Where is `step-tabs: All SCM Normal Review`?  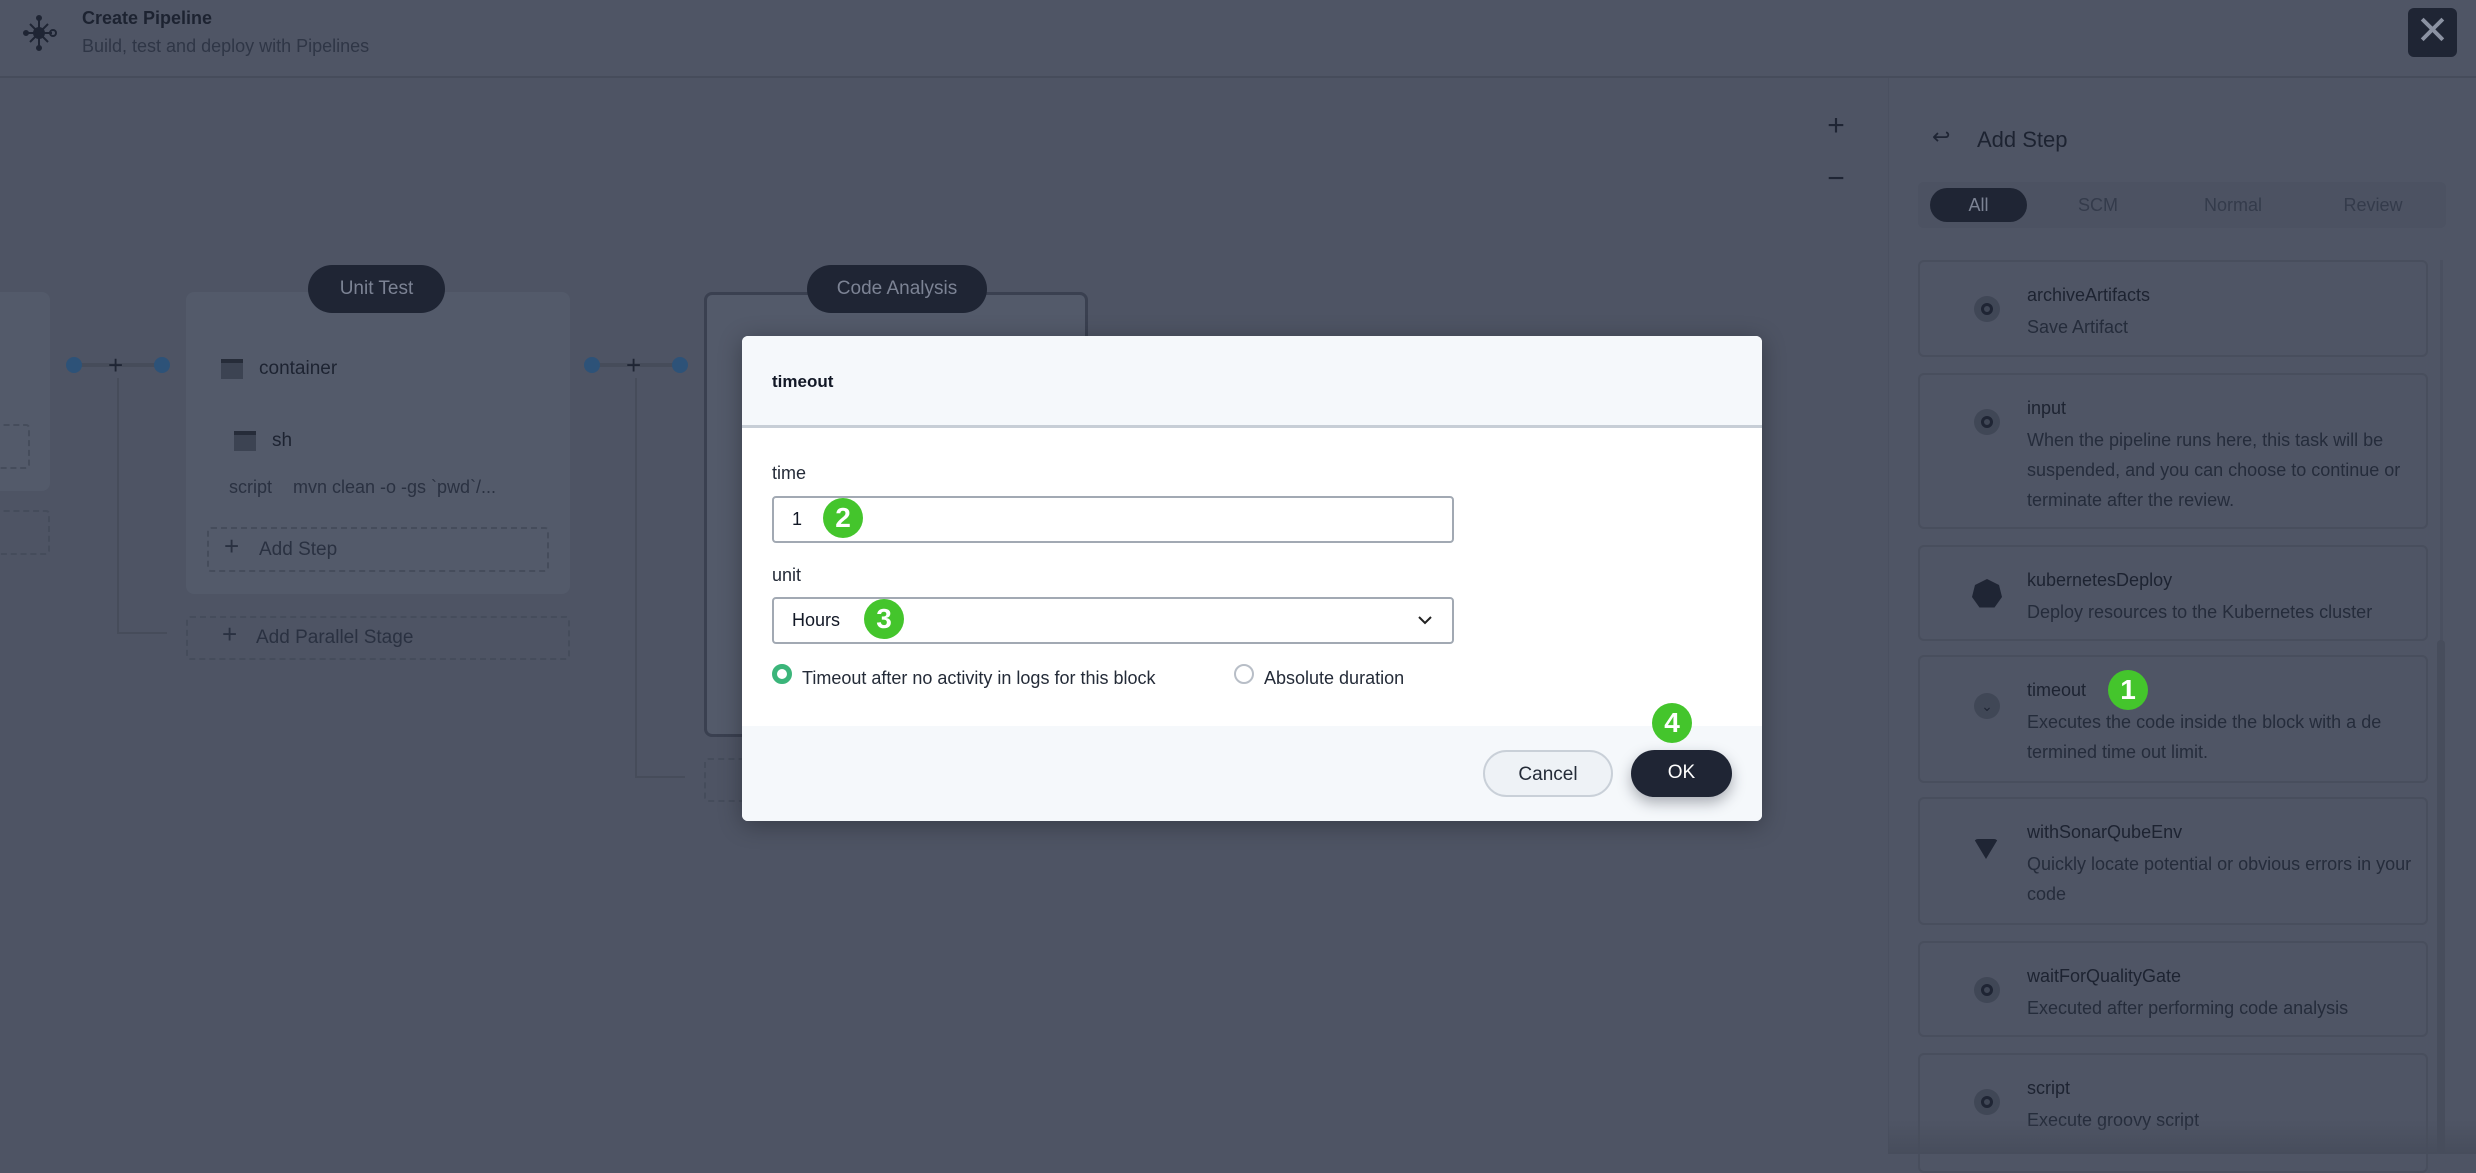 step-tabs: All SCM Normal Review is located at coordinates (2182, 205).